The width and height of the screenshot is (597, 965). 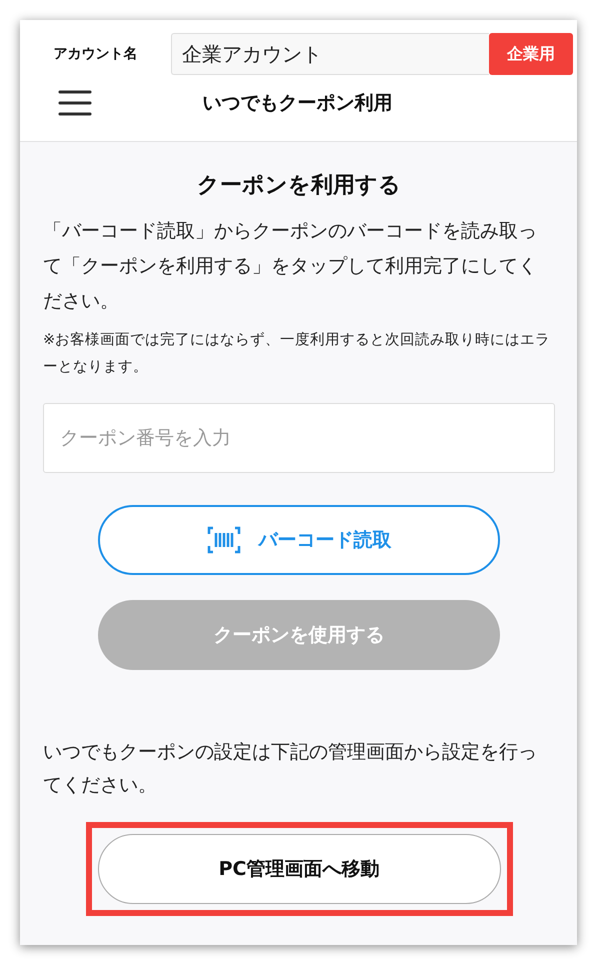 What do you see at coordinates (75, 103) in the screenshot?
I see `menu-icon` at bounding box center [75, 103].